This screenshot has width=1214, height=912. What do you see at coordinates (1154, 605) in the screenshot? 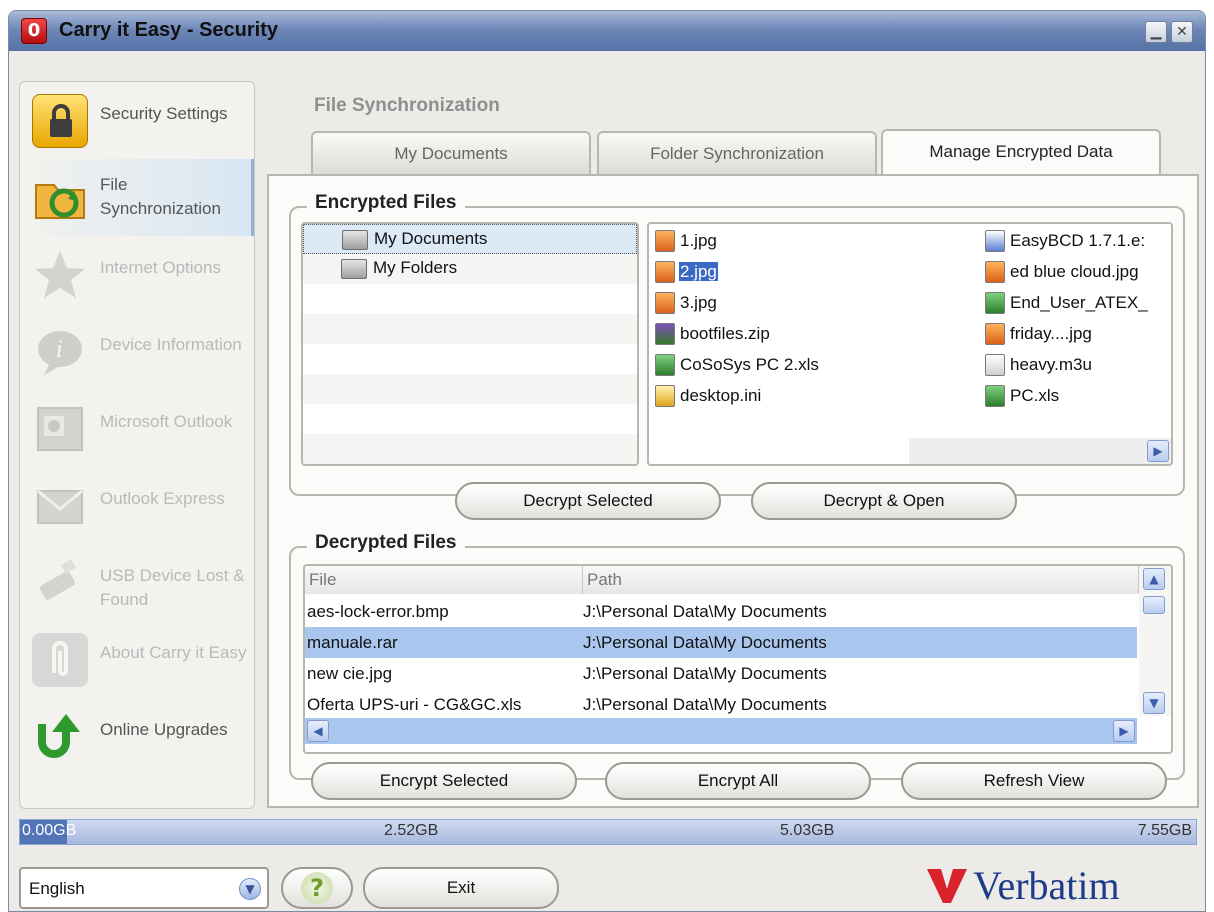
I see `scroll-thumb` at bounding box center [1154, 605].